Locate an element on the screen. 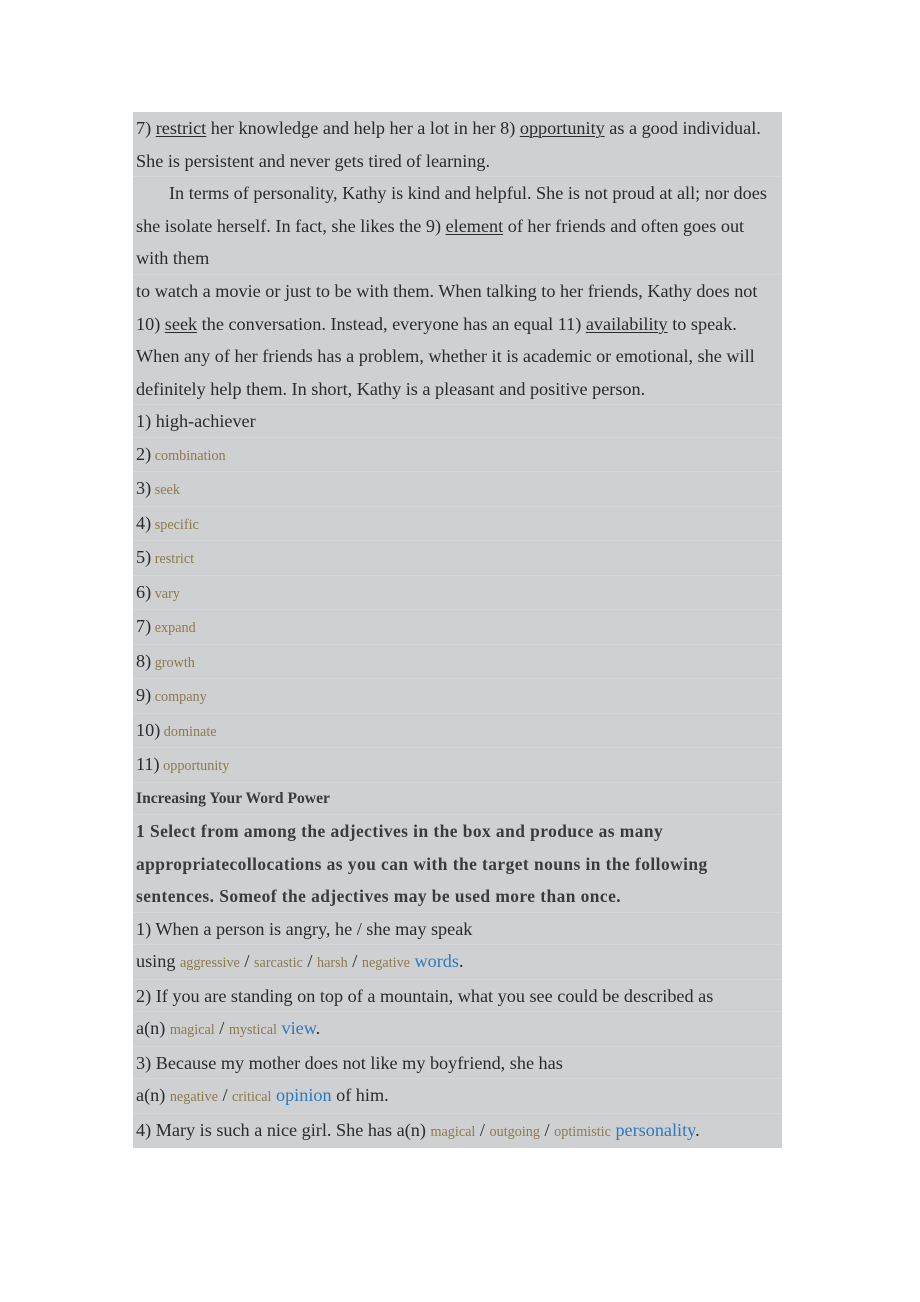 The width and height of the screenshot is (920, 1302). collocation-adjective: sarcastic is located at coordinates (278, 963).